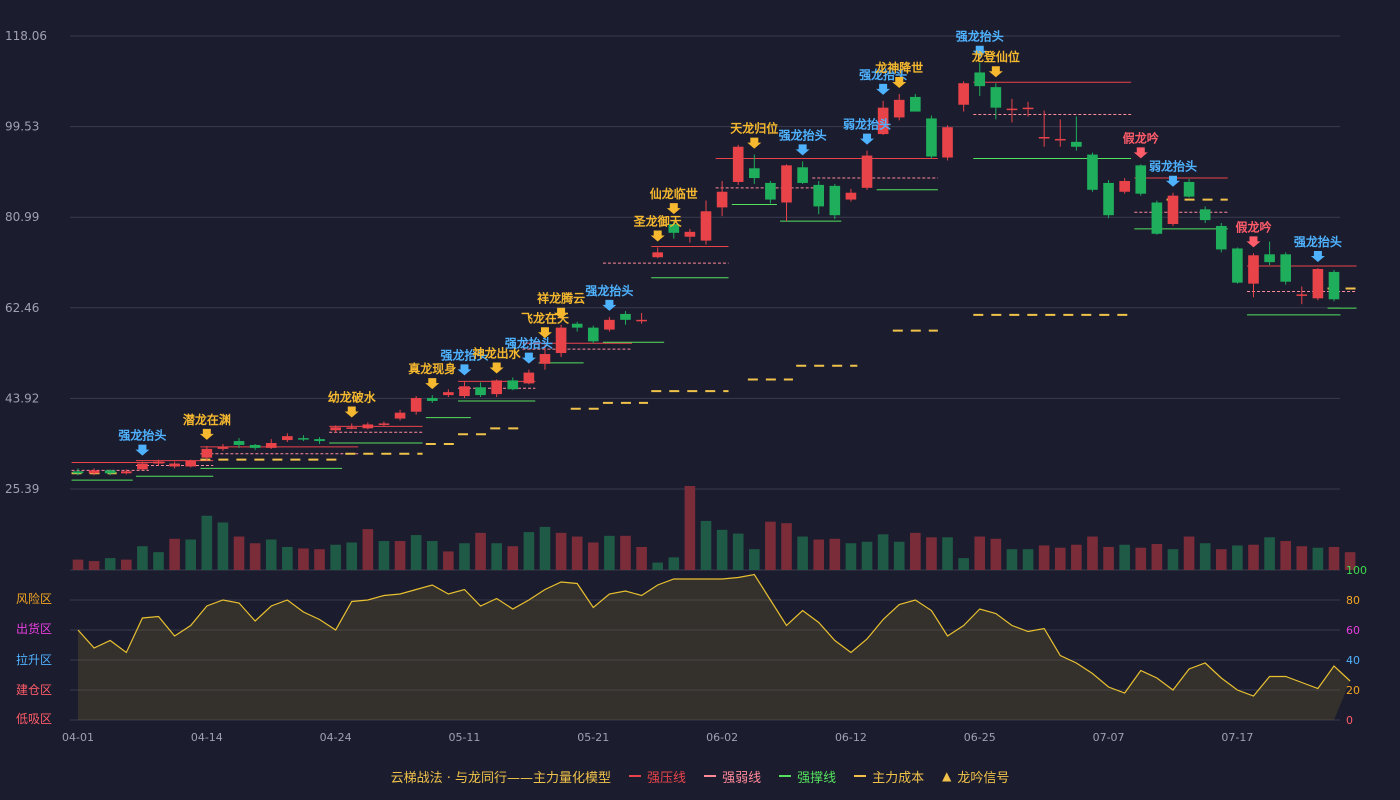 The width and height of the screenshot is (1400, 800). Describe the element at coordinates (22, 398) in the screenshot. I see `price-tick-label: 43.92` at that location.